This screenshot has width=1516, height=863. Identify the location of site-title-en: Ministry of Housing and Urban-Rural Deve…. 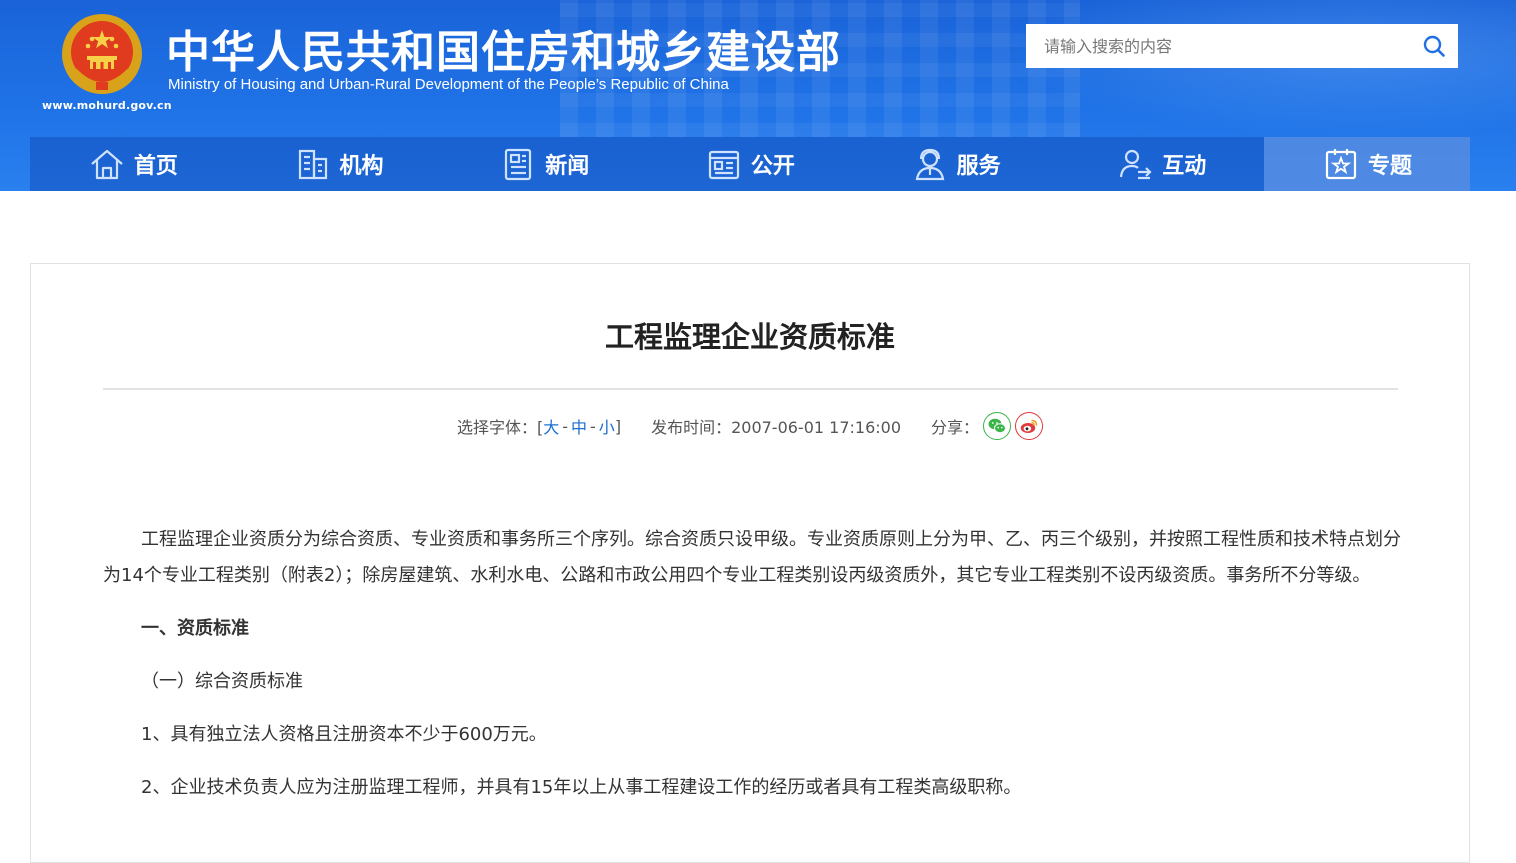
(448, 84).